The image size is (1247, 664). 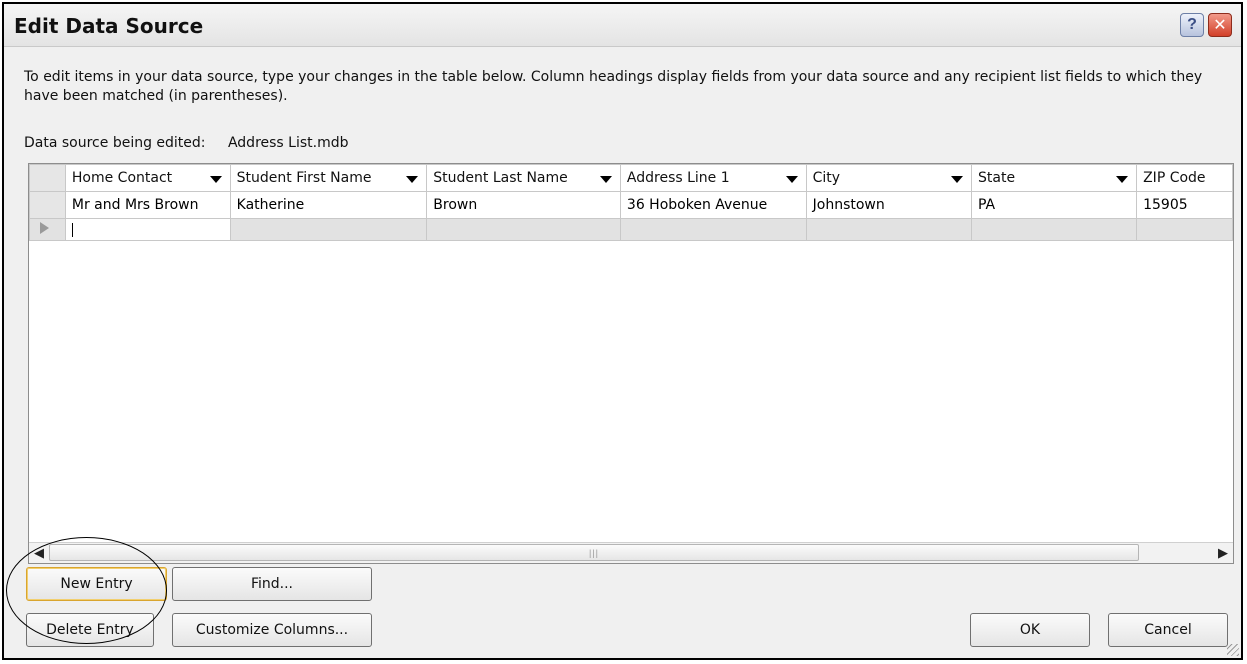 What do you see at coordinates (622, 25) in the screenshot?
I see `title-bar: Edit Data Source ? ✕` at bounding box center [622, 25].